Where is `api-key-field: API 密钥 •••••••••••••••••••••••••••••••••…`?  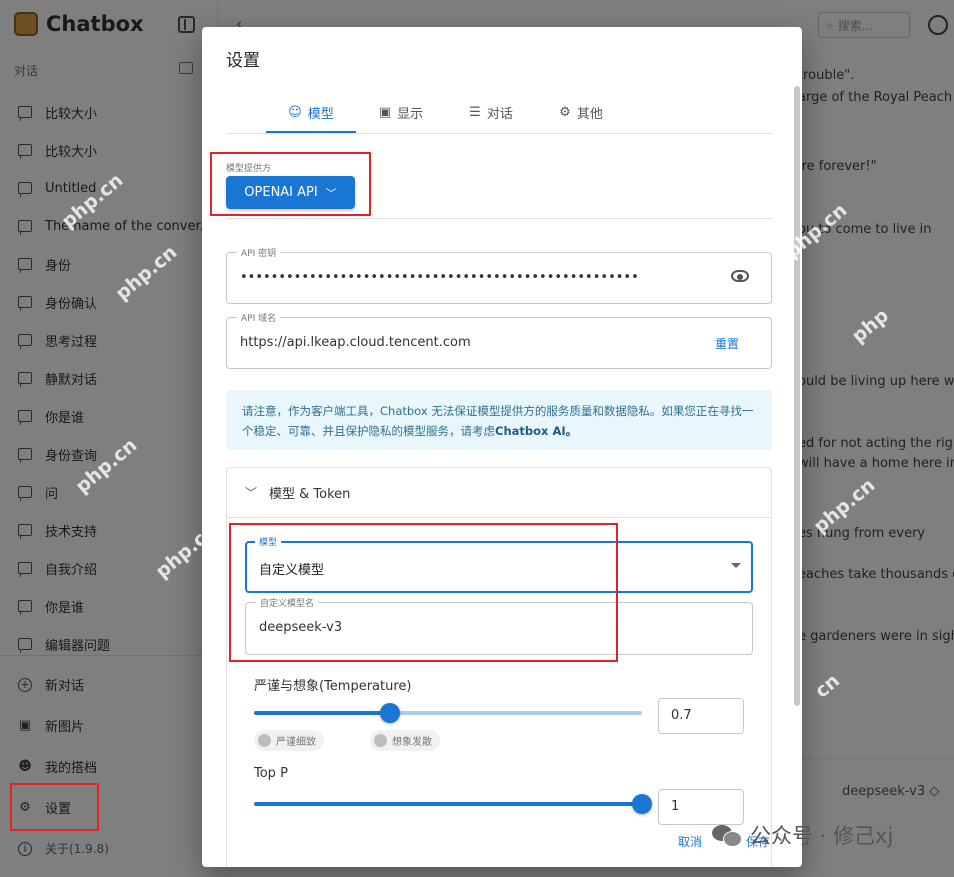 api-key-field: API 密钥 •••••••••••••••••••••••••••••••••… is located at coordinates (499, 275).